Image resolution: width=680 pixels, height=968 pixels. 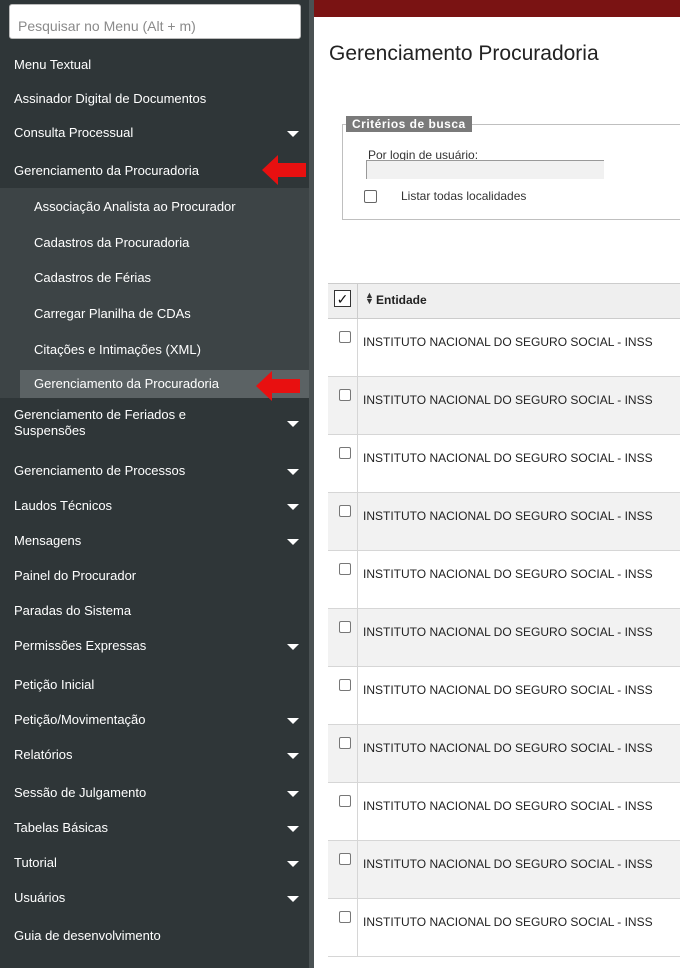 I want to click on menu-item-tabelas-basicas: Tabelas Básicas, so click(x=154, y=828).